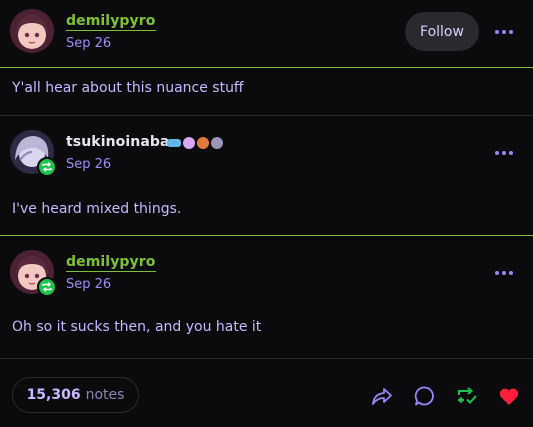 The image size is (533, 427). Describe the element at coordinates (442, 31) in the screenshot. I see `follow-button: Follow` at that location.